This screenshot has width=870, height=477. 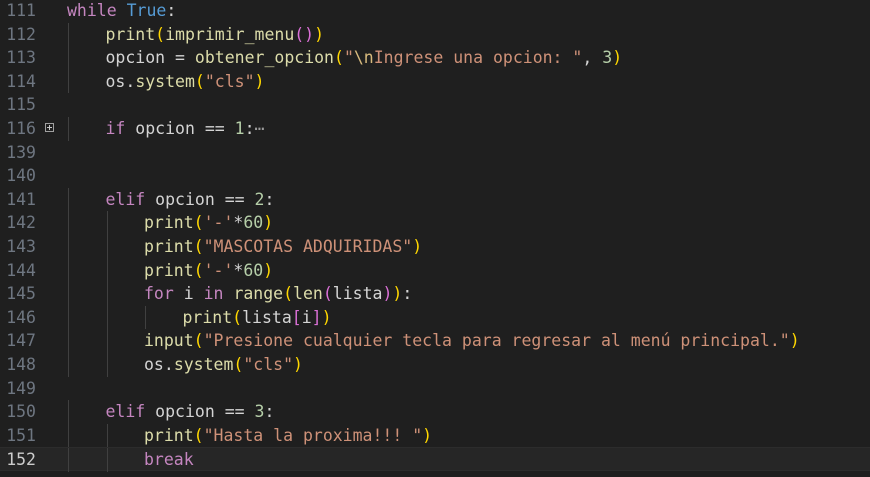 I want to click on code-line: 148 os.system("cls"), so click(x=435, y=365).